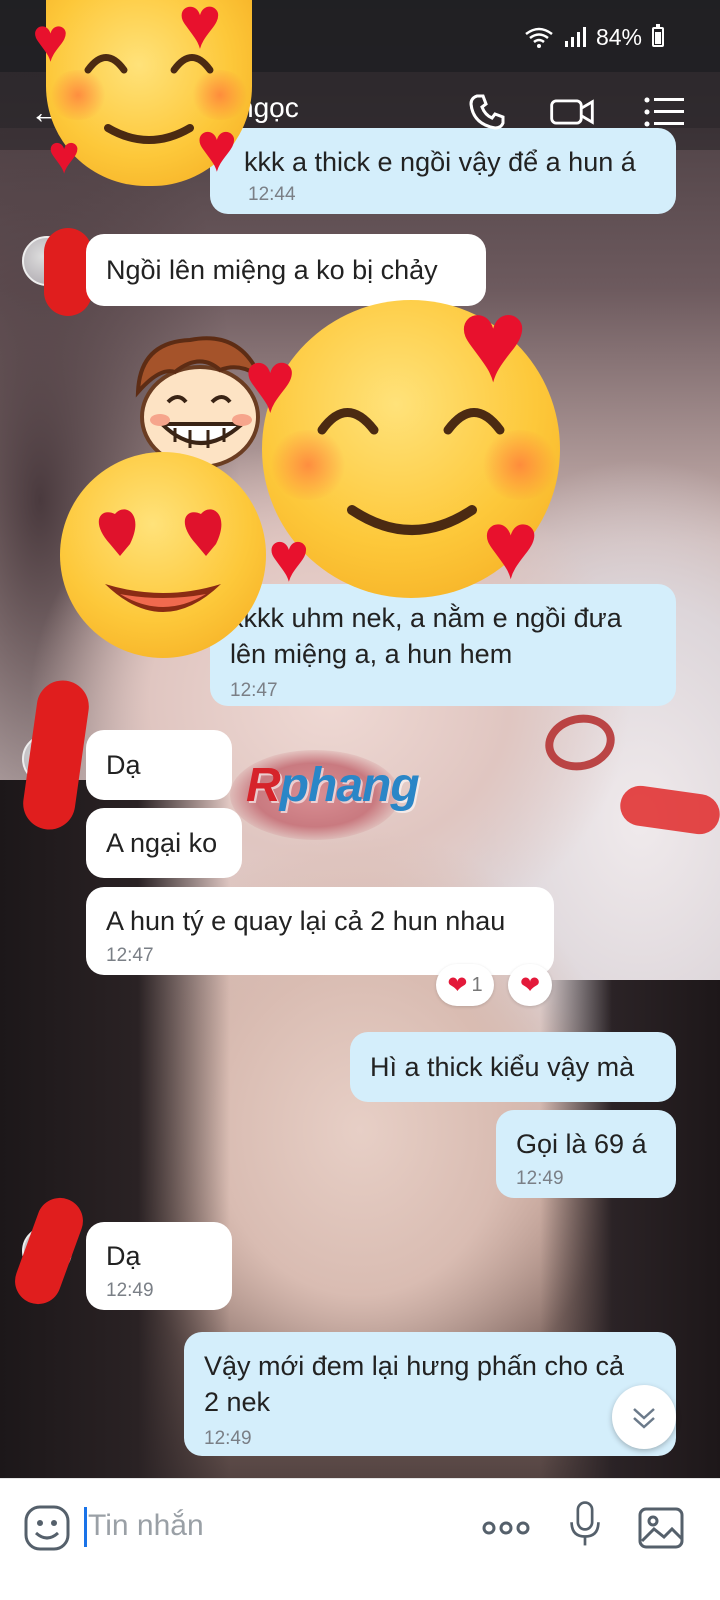  I want to click on image-gallery-icon, so click(661, 1528).